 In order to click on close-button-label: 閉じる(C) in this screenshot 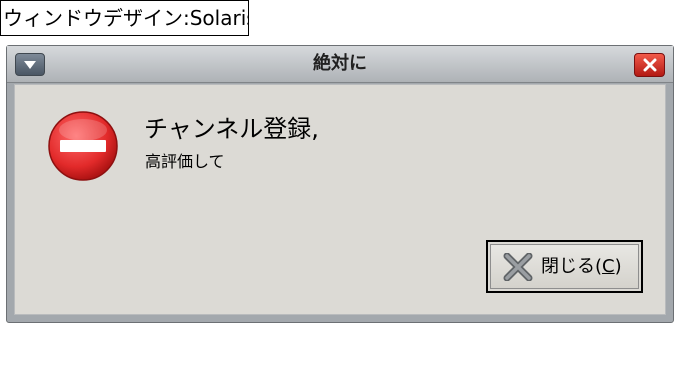, I will do `click(581, 266)`.